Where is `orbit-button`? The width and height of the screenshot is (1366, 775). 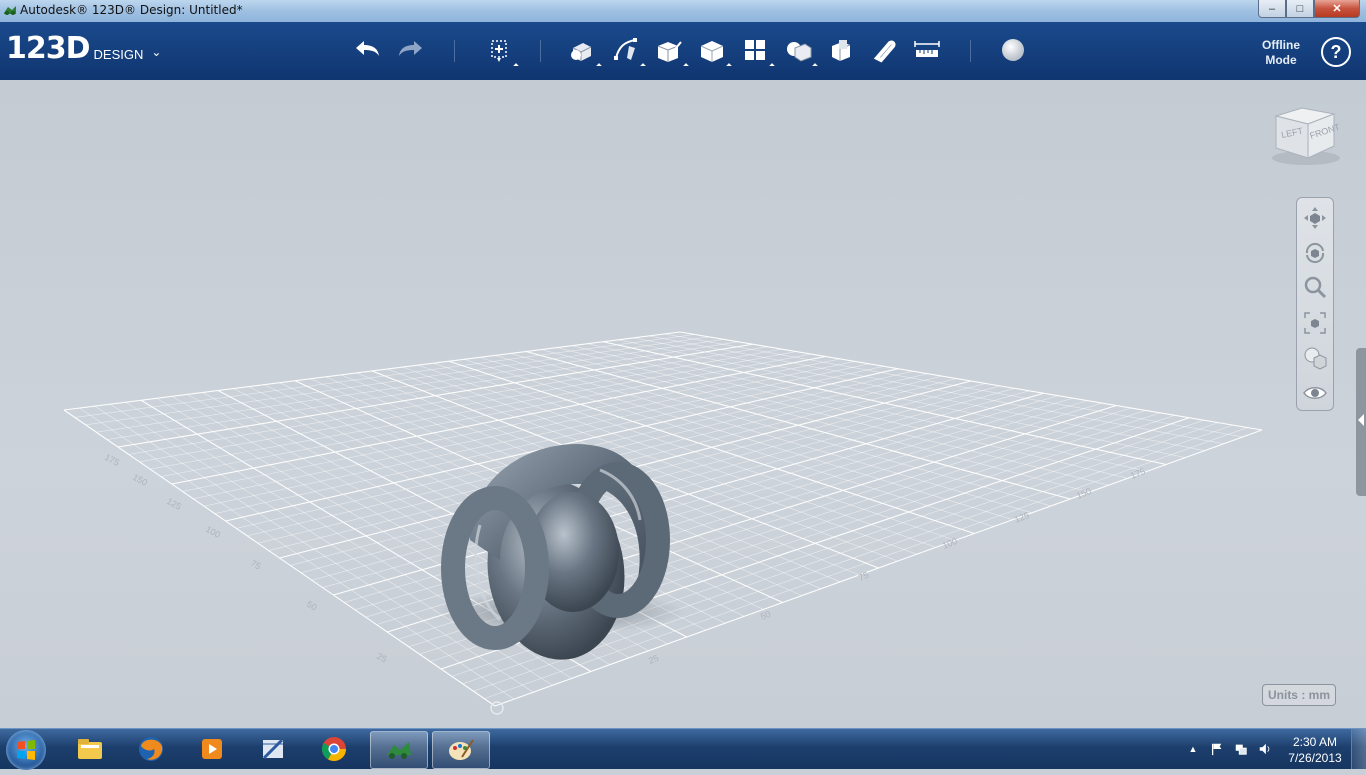 orbit-button is located at coordinates (1315, 253).